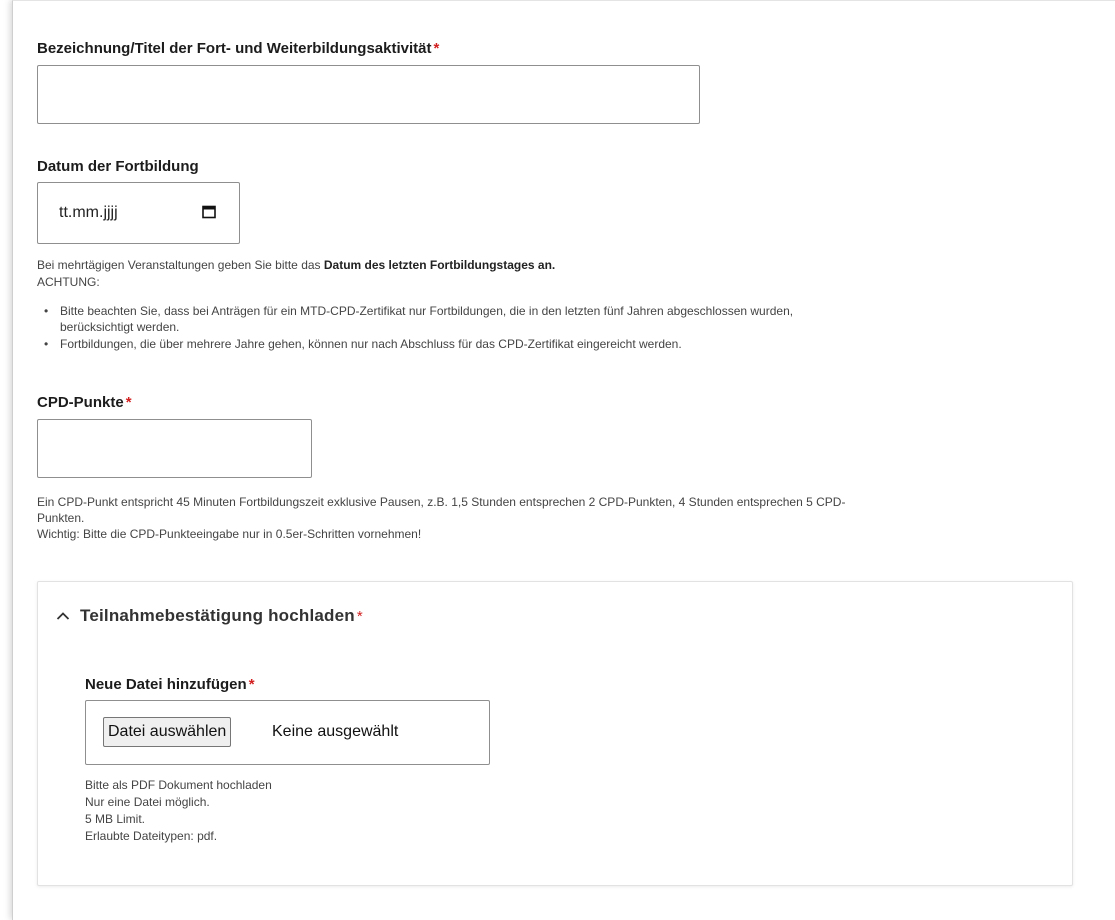  What do you see at coordinates (147, 802) in the screenshot?
I see `file-help-line: Nur eine Datei möglich.` at bounding box center [147, 802].